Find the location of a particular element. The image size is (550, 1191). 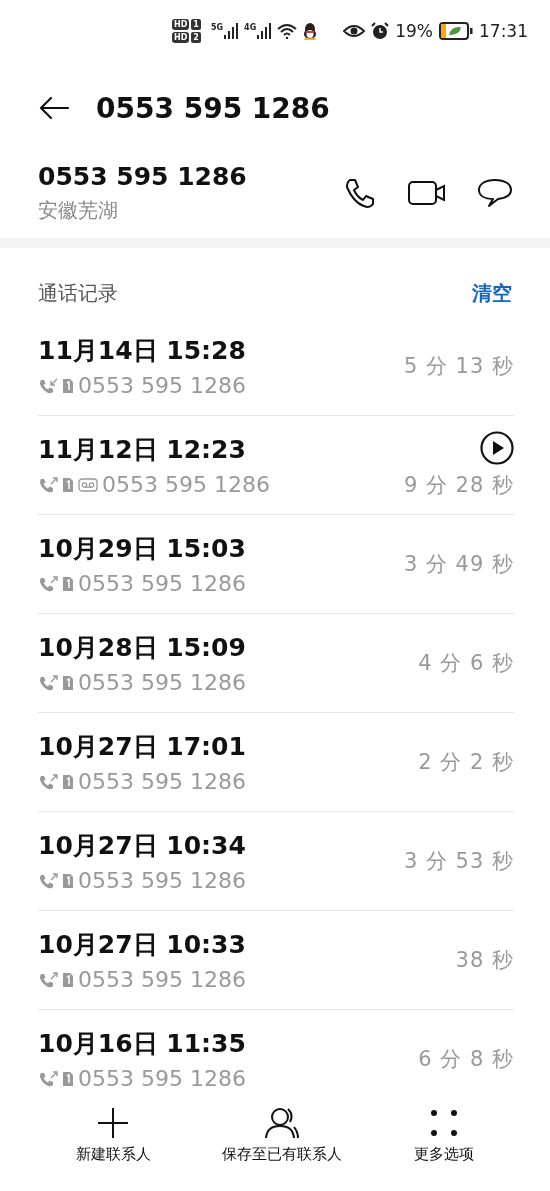

play-button-icon is located at coordinates (497, 448).